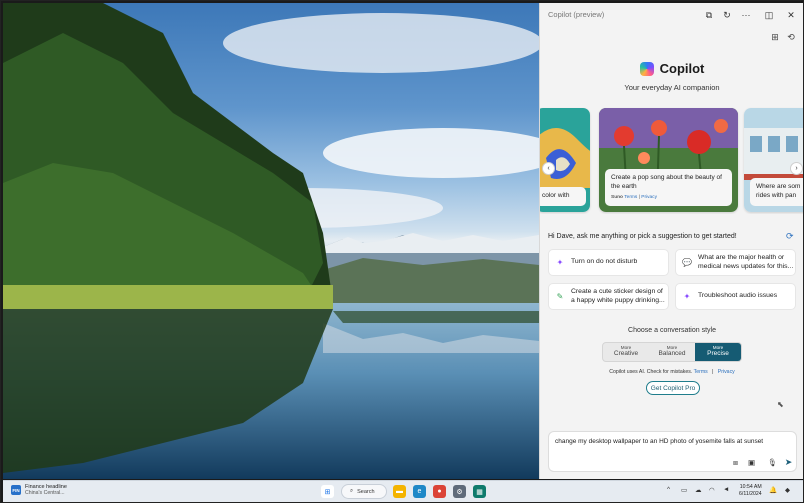 Image resolution: width=804 pixels, height=503 pixels. I want to click on plugins-icon: ⊞, so click(775, 37).